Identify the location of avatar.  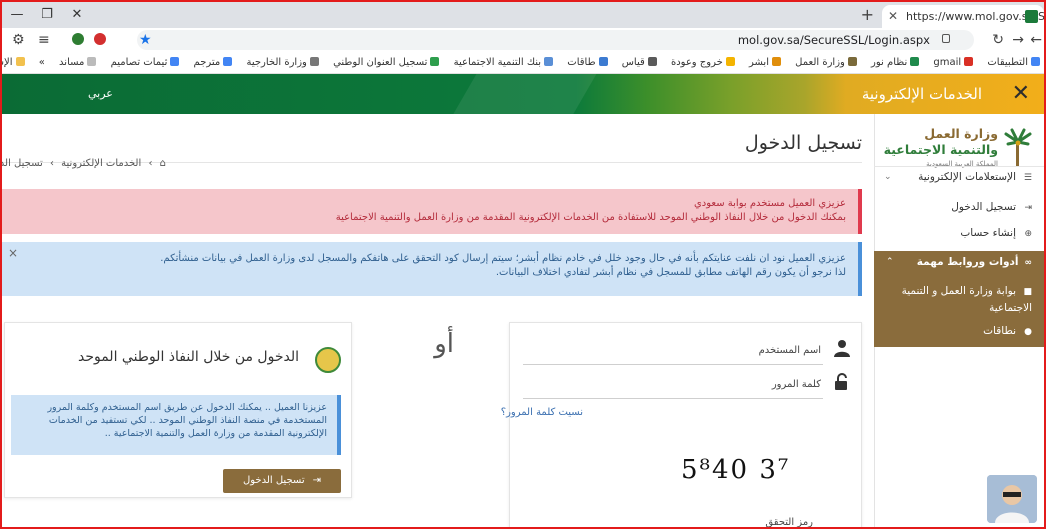
(1012, 499).